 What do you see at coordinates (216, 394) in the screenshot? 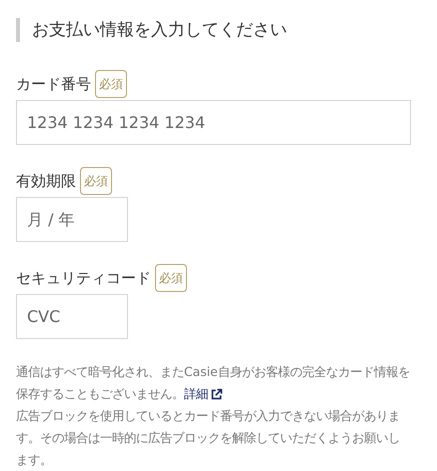
I see `external-link-icon` at bounding box center [216, 394].